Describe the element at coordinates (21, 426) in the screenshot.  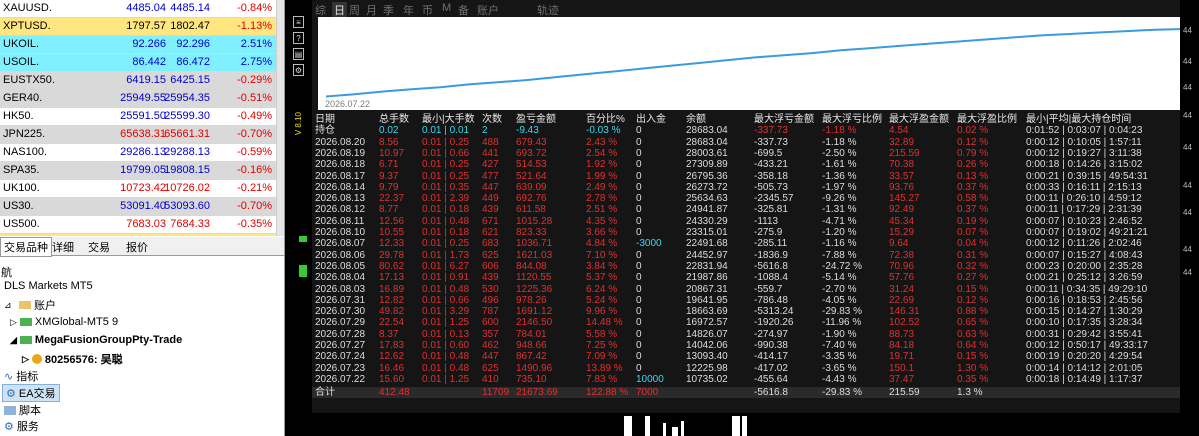
I see `tree-services: ⚙ 服务` at that location.